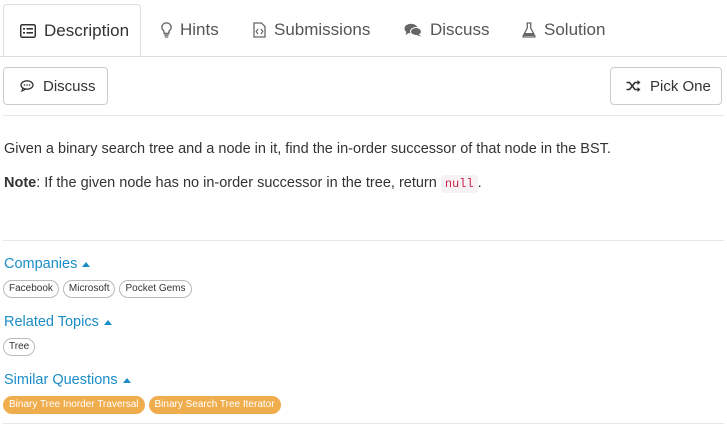 Image resolution: width=727 pixels, height=425 pixels. What do you see at coordinates (87, 30) in the screenshot?
I see `tab-label: Description` at bounding box center [87, 30].